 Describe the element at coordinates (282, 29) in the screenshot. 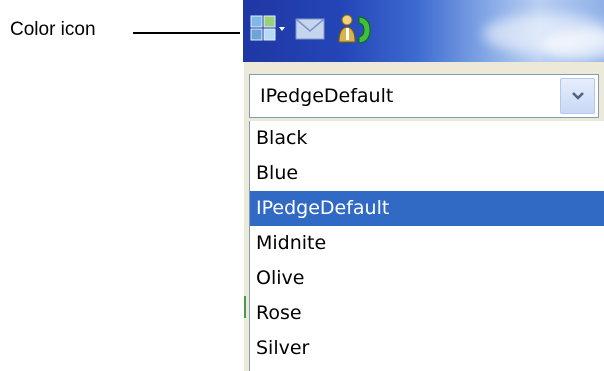

I see `dropdown-arrow-icon` at that location.